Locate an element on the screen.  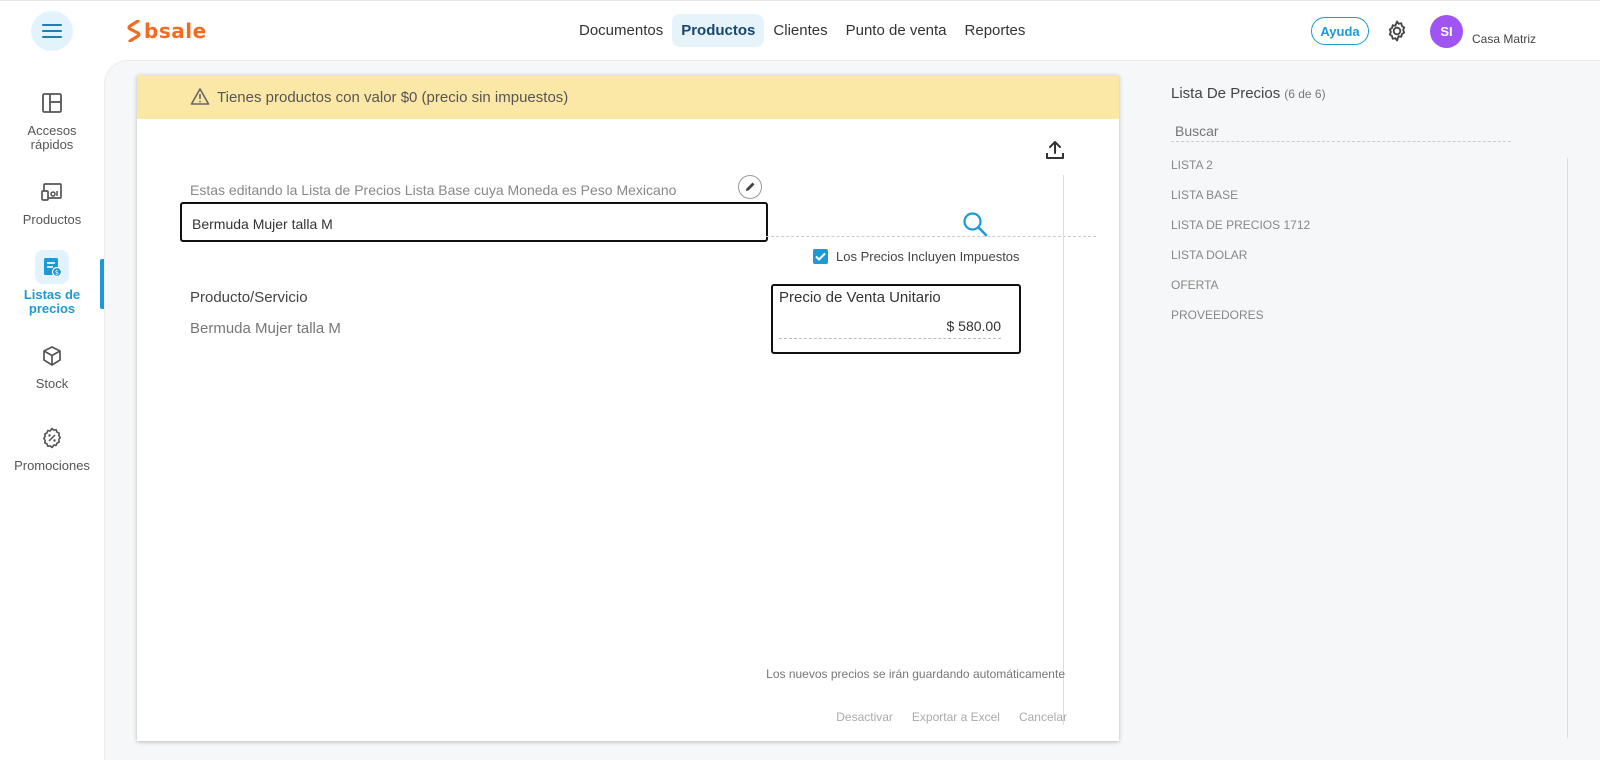
menu-icon is located at coordinates (52, 31).